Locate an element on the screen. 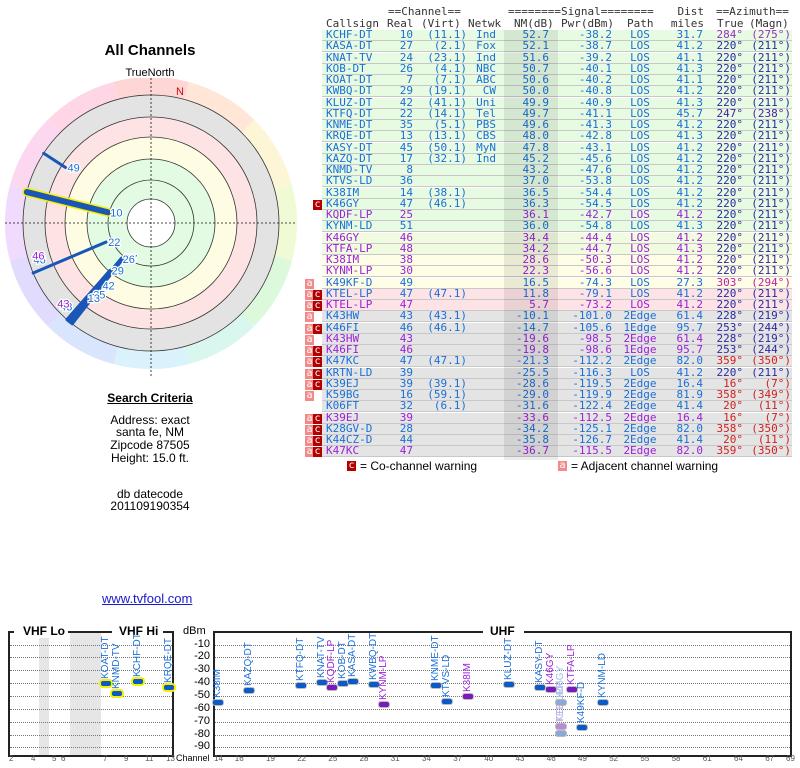 The height and width of the screenshot is (768, 800). uhf-channel-tick: 55 is located at coordinates (645, 758).